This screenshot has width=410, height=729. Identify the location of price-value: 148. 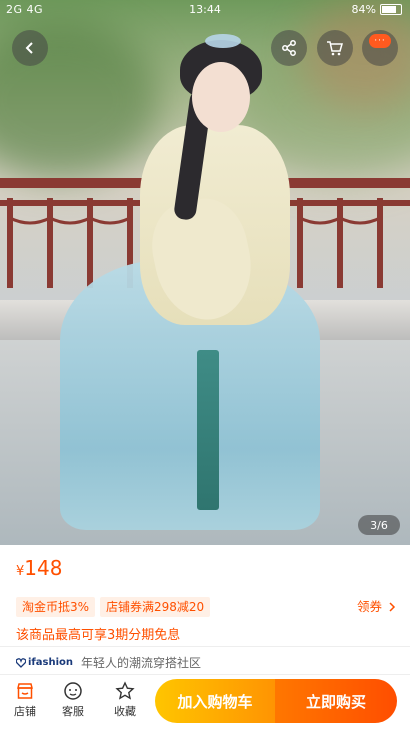
(43, 568).